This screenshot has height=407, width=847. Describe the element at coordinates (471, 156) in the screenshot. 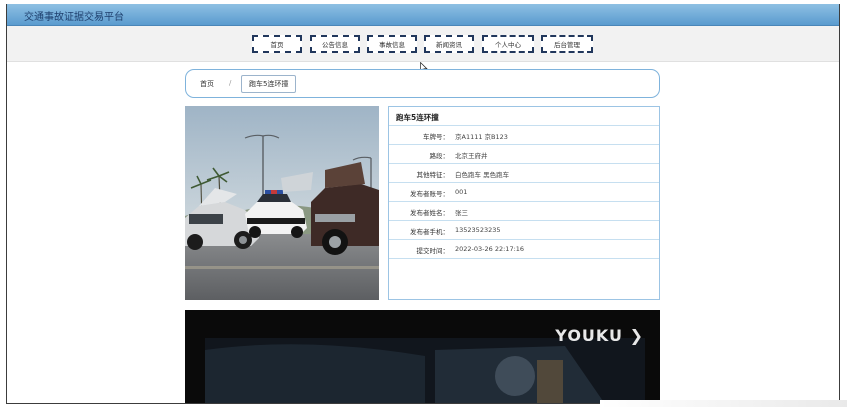

I see `detail-value: 北京王府井` at that location.